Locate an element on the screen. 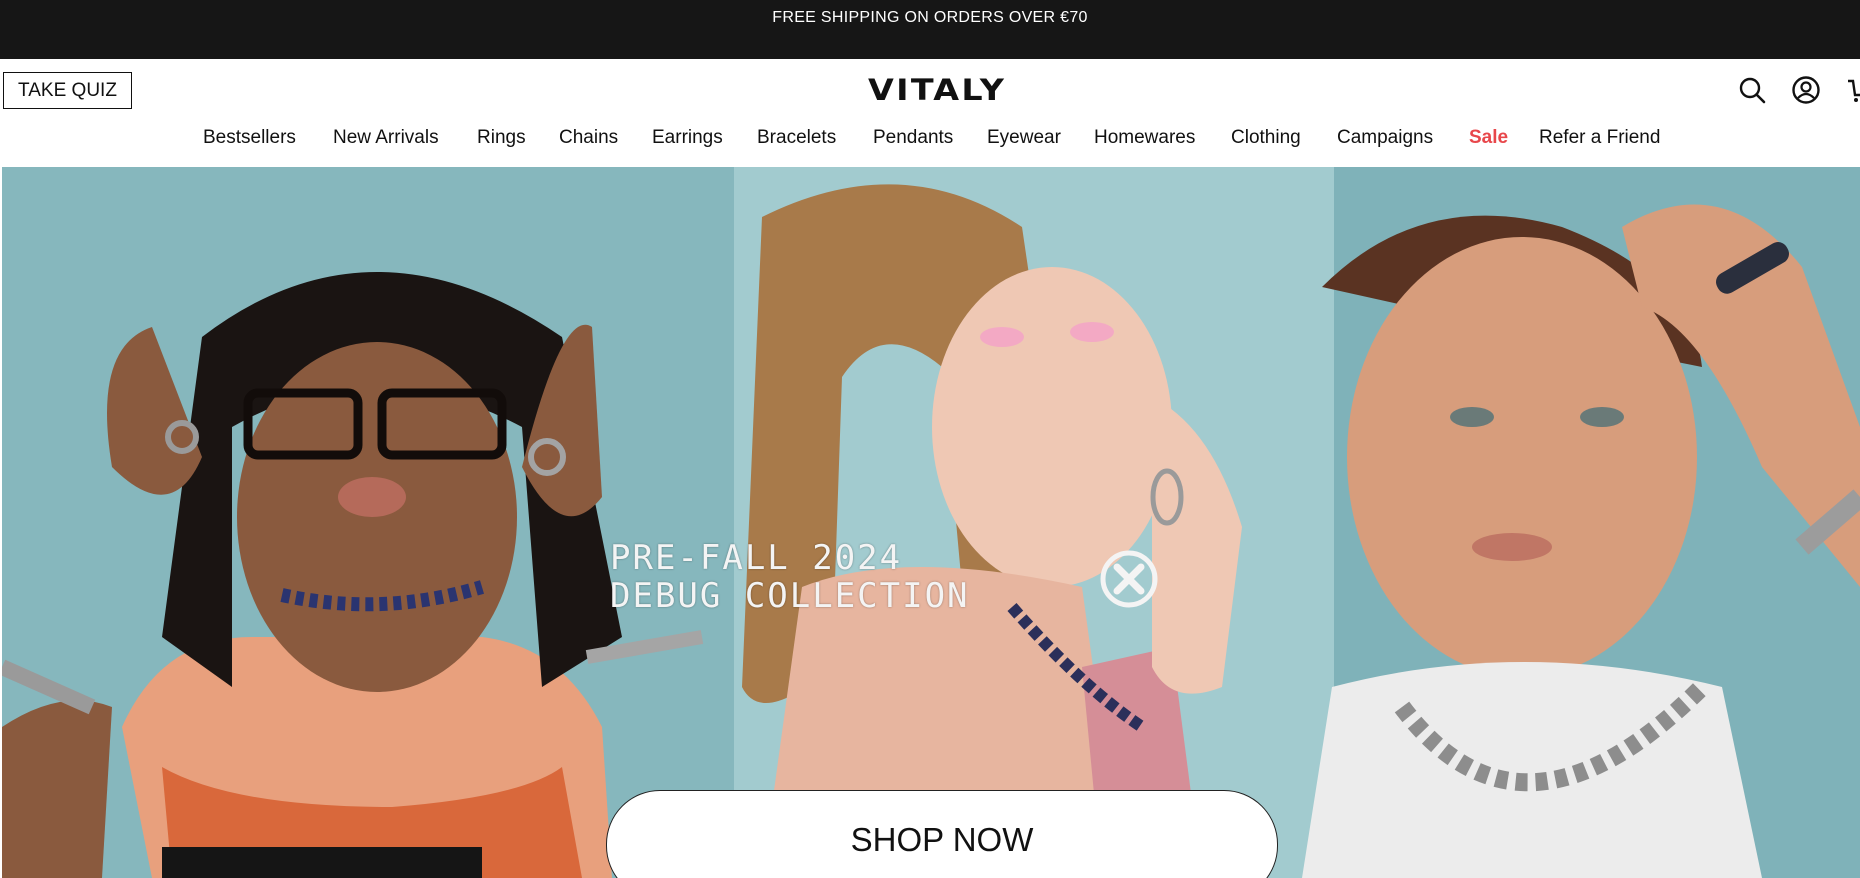 This screenshot has width=1860, height=878. shop-now-button: SHOP NOW is located at coordinates (942, 834).